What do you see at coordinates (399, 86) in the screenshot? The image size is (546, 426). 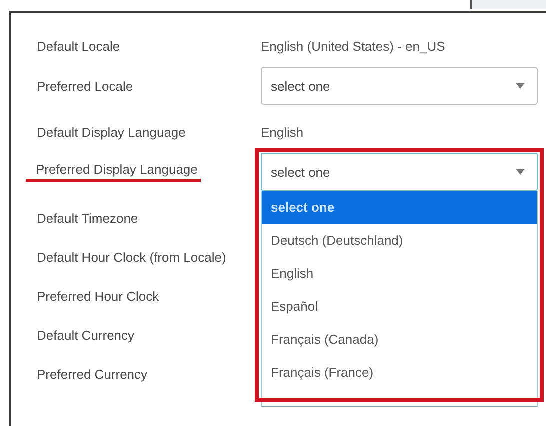 I see `dropdown-field: select one` at bounding box center [399, 86].